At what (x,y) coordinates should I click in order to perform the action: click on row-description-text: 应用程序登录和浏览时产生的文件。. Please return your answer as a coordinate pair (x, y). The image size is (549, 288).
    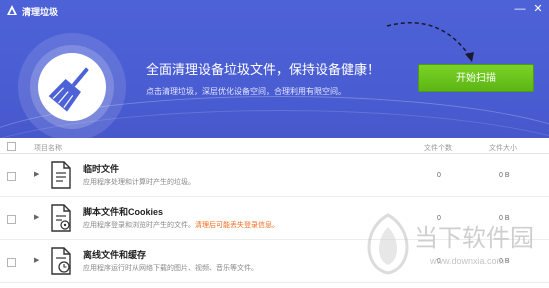
    Looking at the image, I should click on (139, 225).